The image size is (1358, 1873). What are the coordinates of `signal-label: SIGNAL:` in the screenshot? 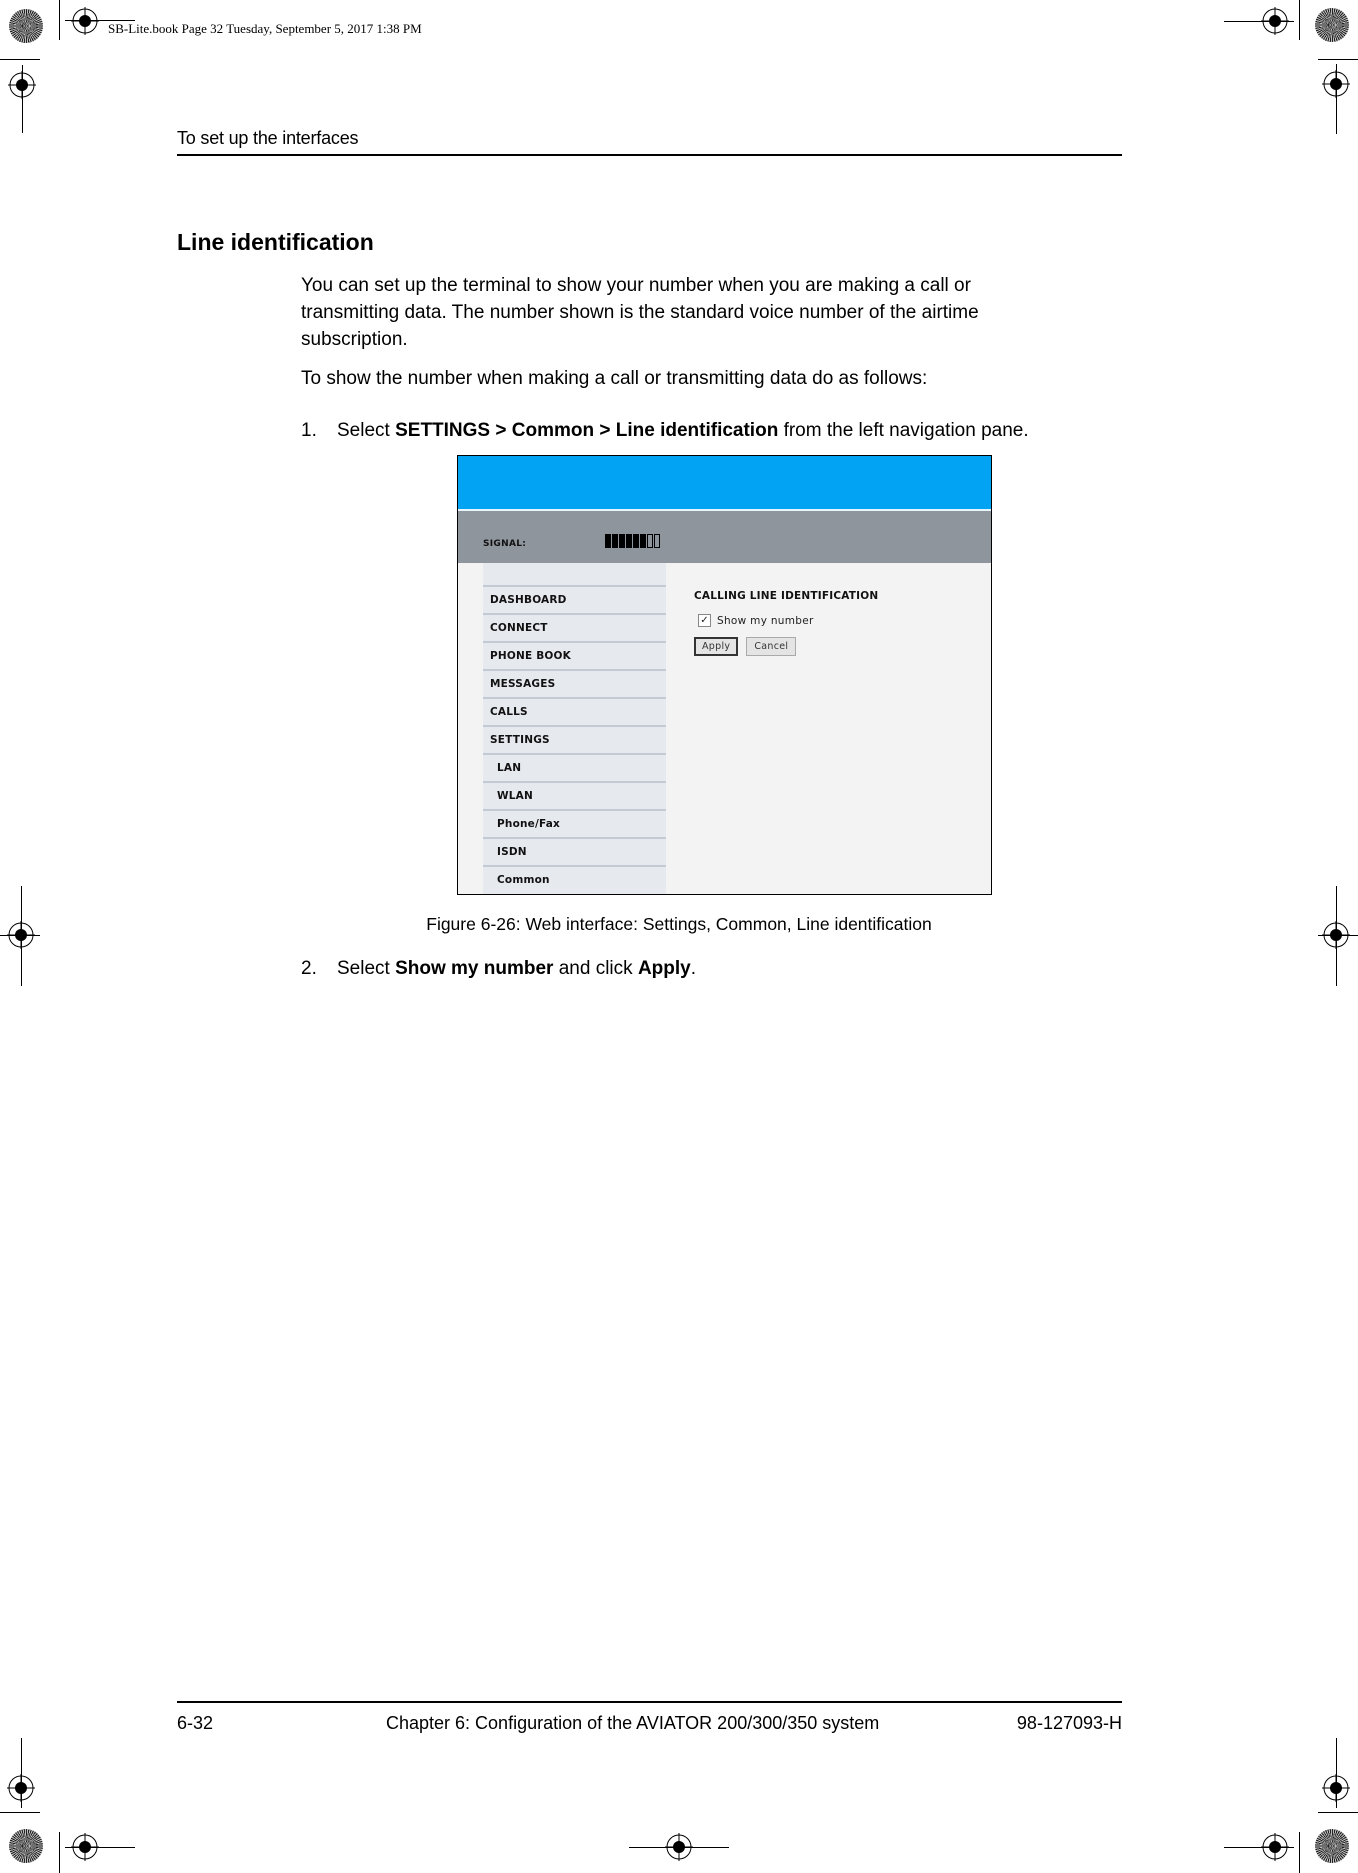 It's located at (505, 544).